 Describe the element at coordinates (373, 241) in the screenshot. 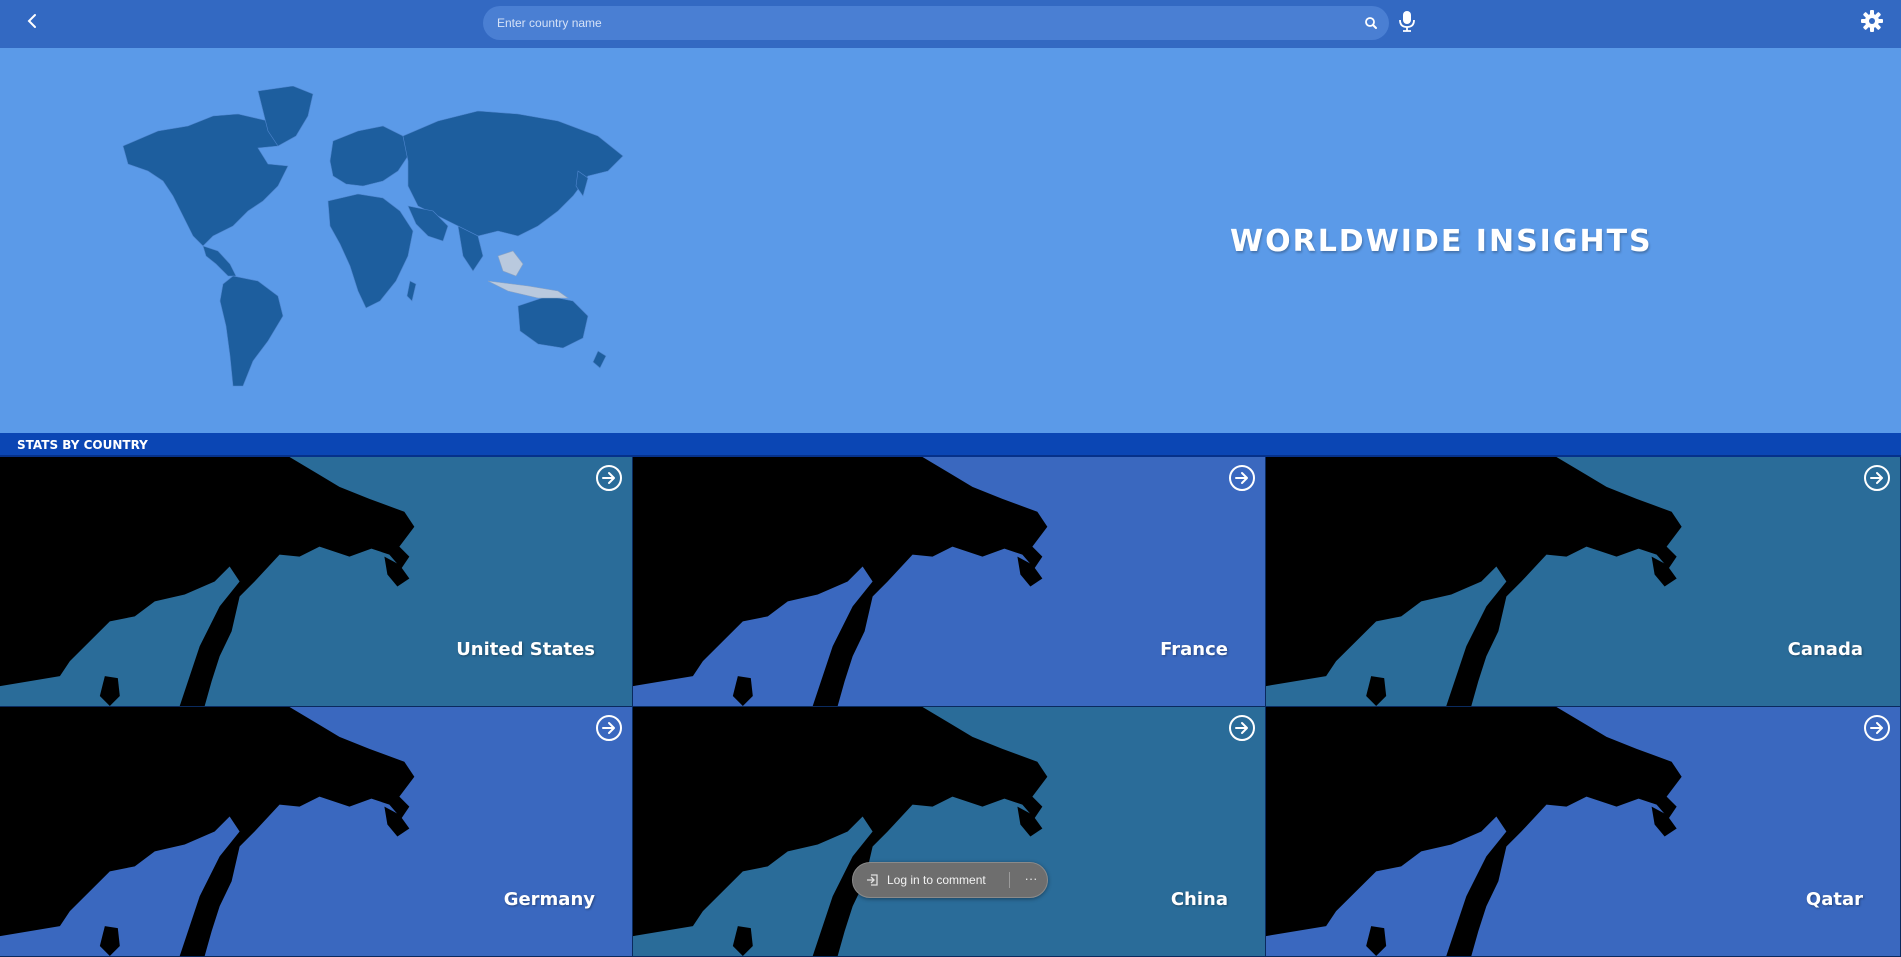

I see `world-map` at that location.